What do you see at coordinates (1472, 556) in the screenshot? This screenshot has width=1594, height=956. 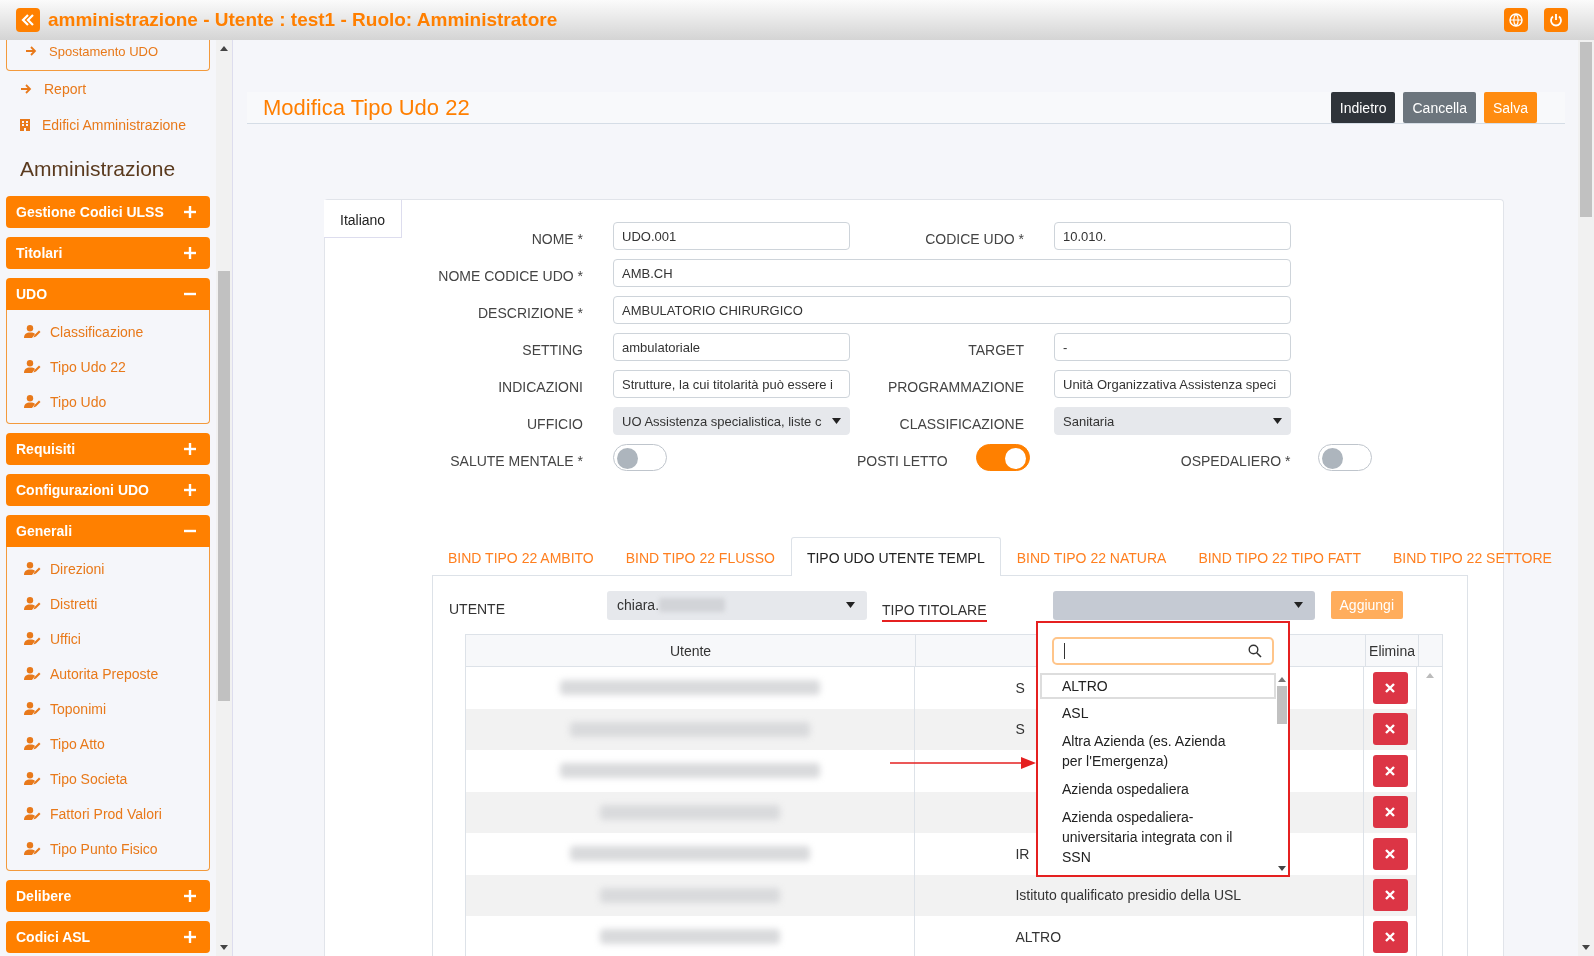 I see `tab: BIND TIPO 22 SETTORE` at bounding box center [1472, 556].